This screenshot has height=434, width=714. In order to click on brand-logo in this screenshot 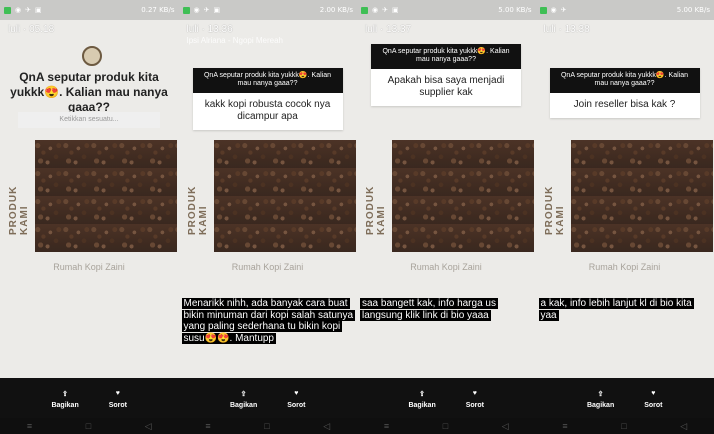, I will do `click(92, 56)`.